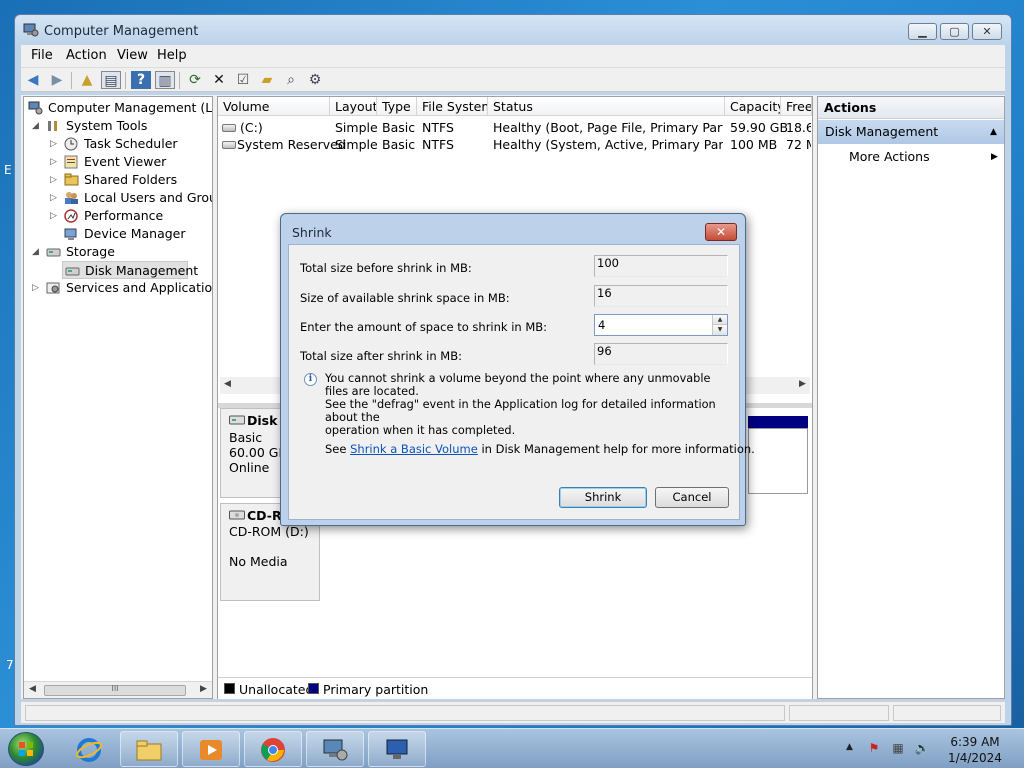  I want to click on tree-label: Event Viewer, so click(125, 161).